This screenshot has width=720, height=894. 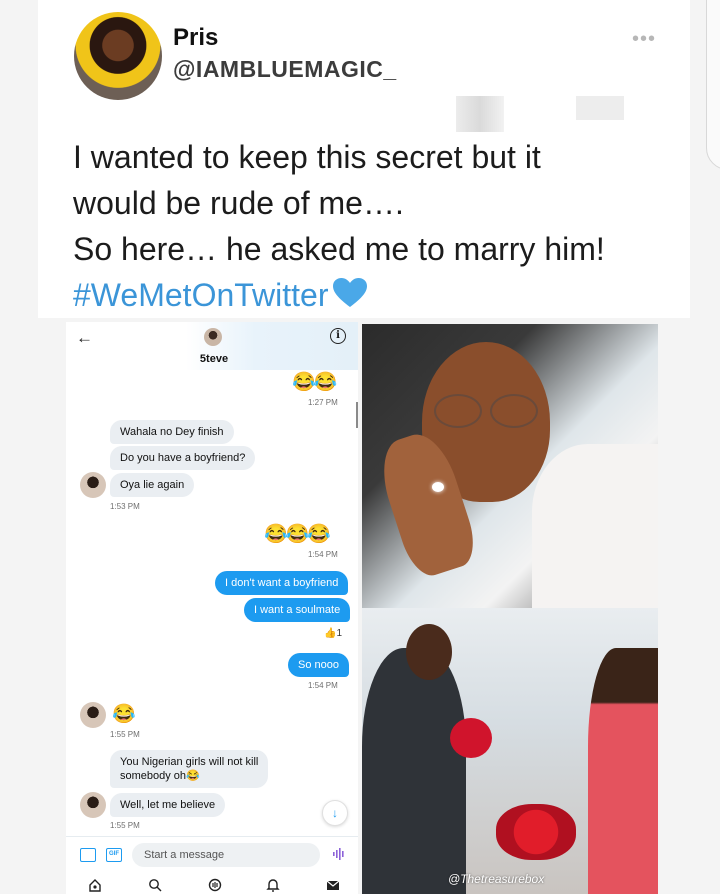 I want to click on contact-name: 5teve, so click(x=214, y=359).